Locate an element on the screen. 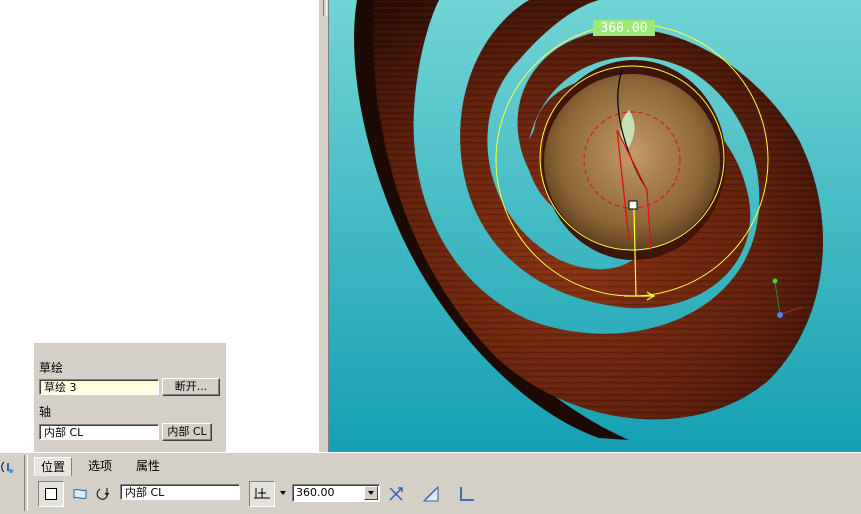  angle-dimension: 360.00 is located at coordinates (624, 28).